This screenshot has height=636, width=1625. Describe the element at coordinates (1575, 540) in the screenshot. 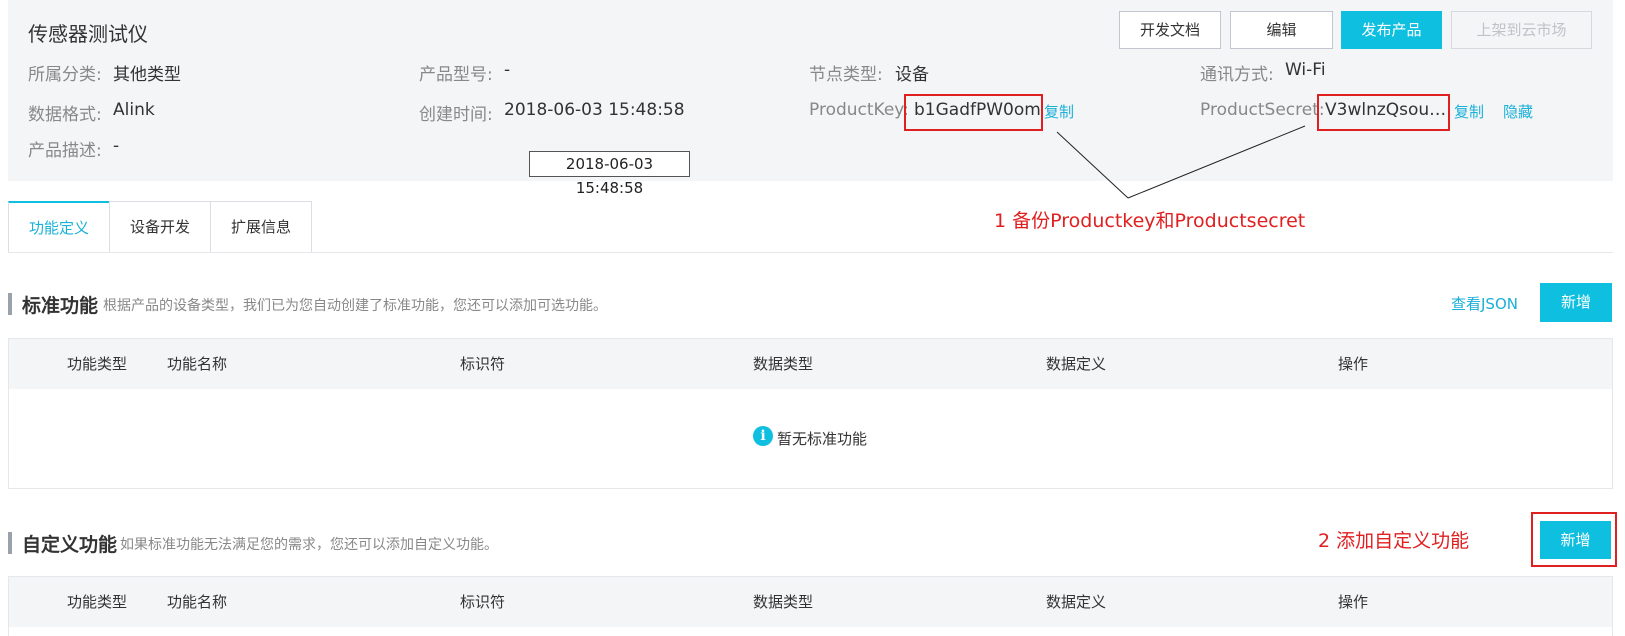

I see `custom-add-button: 新增` at that location.